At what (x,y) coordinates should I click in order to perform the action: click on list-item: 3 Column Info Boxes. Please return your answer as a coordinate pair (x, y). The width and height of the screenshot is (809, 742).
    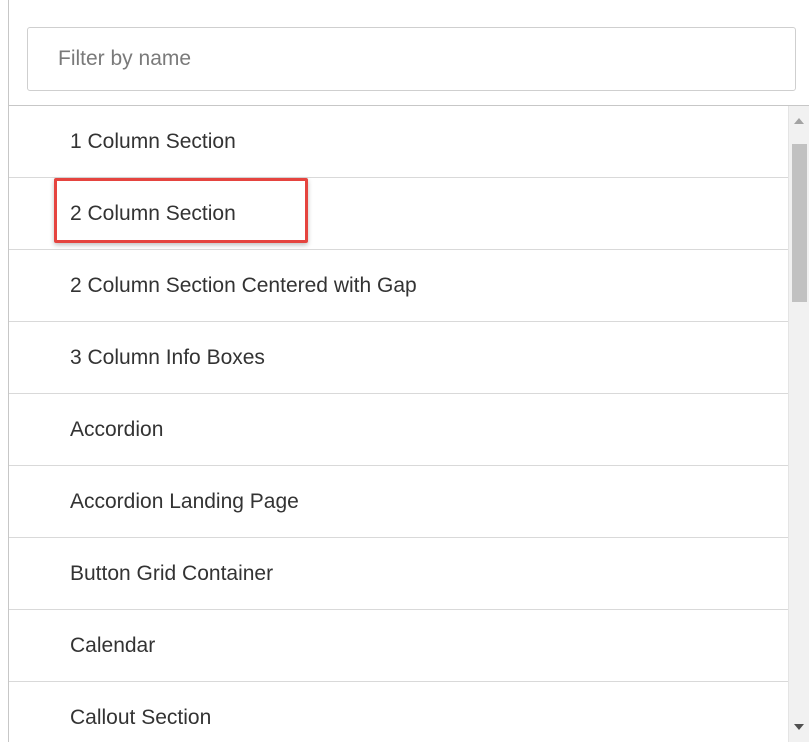
    Looking at the image, I should click on (398, 358).